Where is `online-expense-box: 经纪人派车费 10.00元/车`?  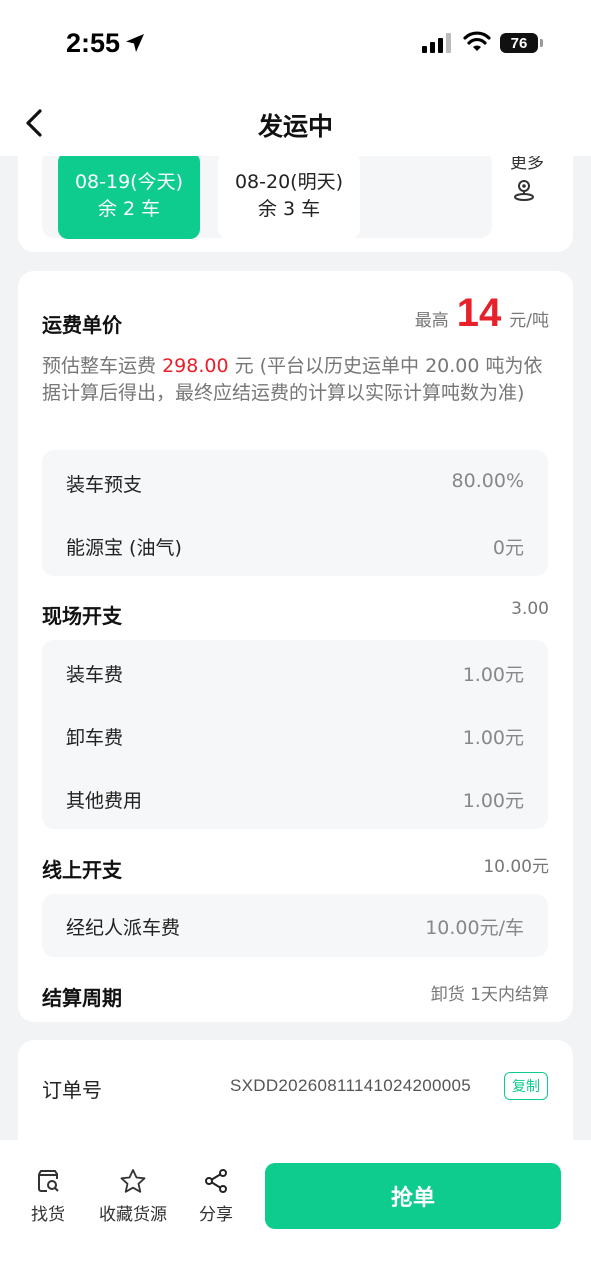
online-expense-box: 经纪人派车费 10.00元/车 is located at coordinates (295, 925).